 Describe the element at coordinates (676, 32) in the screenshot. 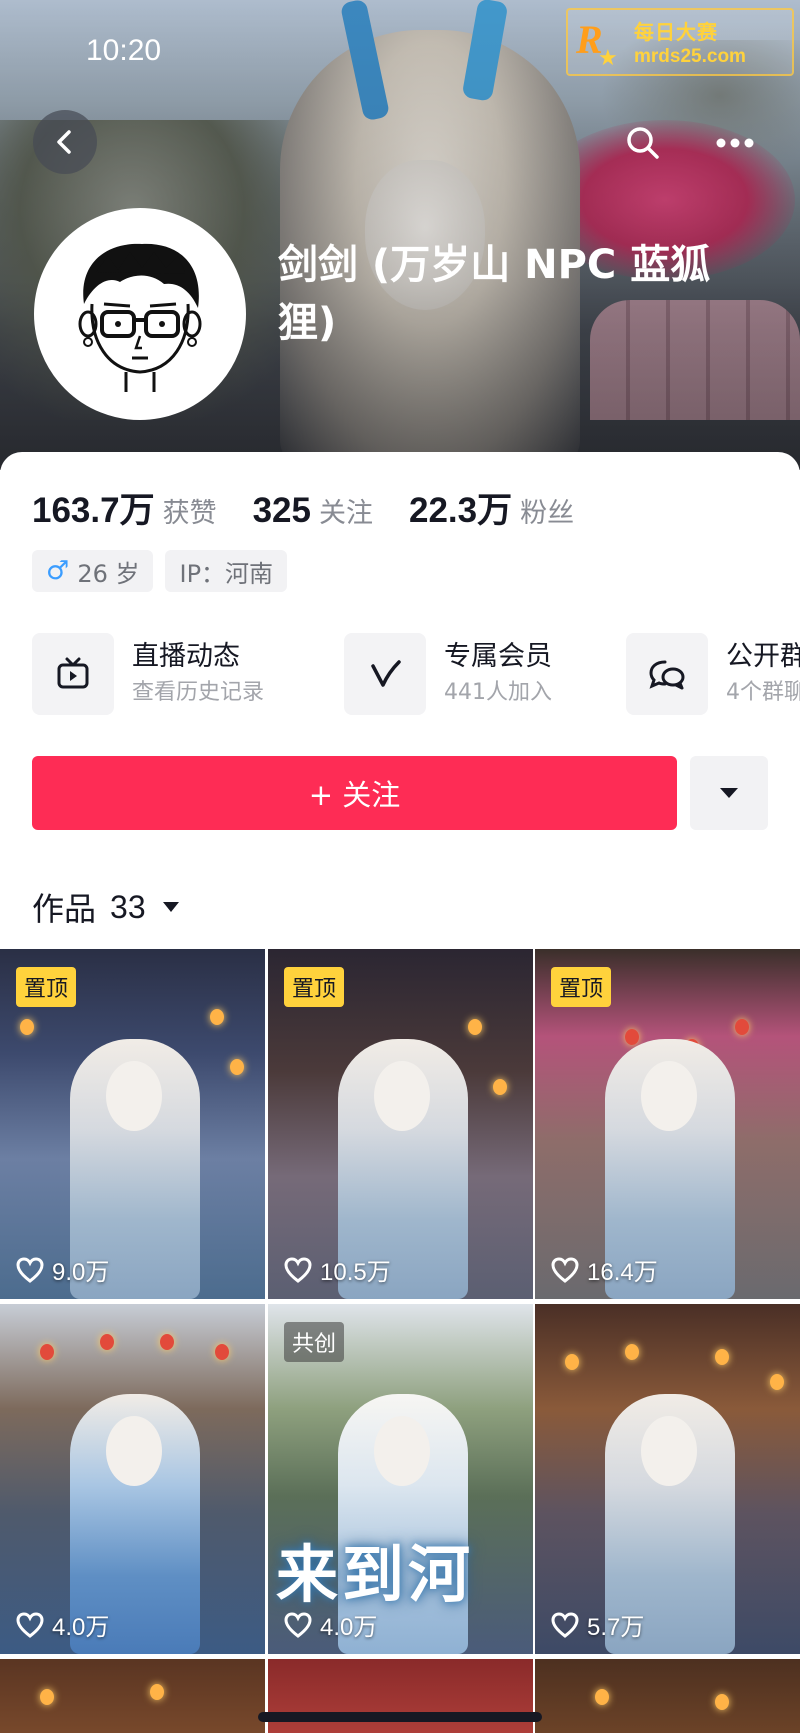

I see `watermark-title: 每日大赛` at that location.